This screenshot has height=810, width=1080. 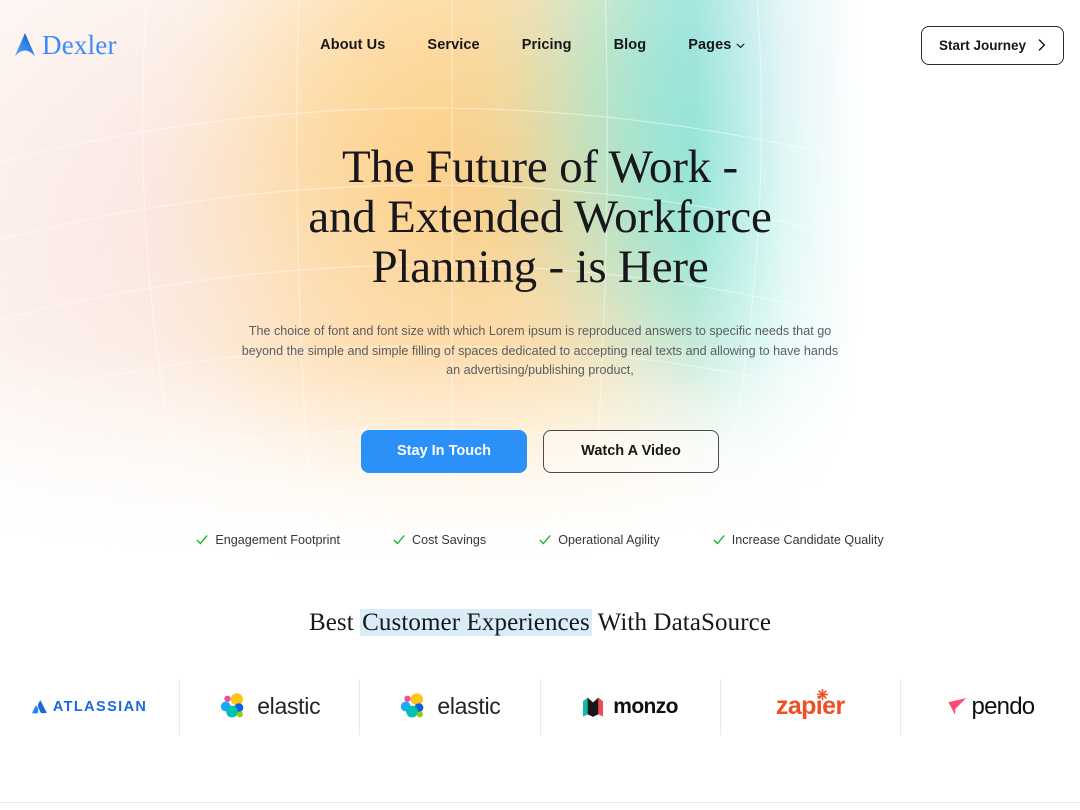 I want to click on atlassian-logo: ATLASSIAN, so click(x=90, y=707).